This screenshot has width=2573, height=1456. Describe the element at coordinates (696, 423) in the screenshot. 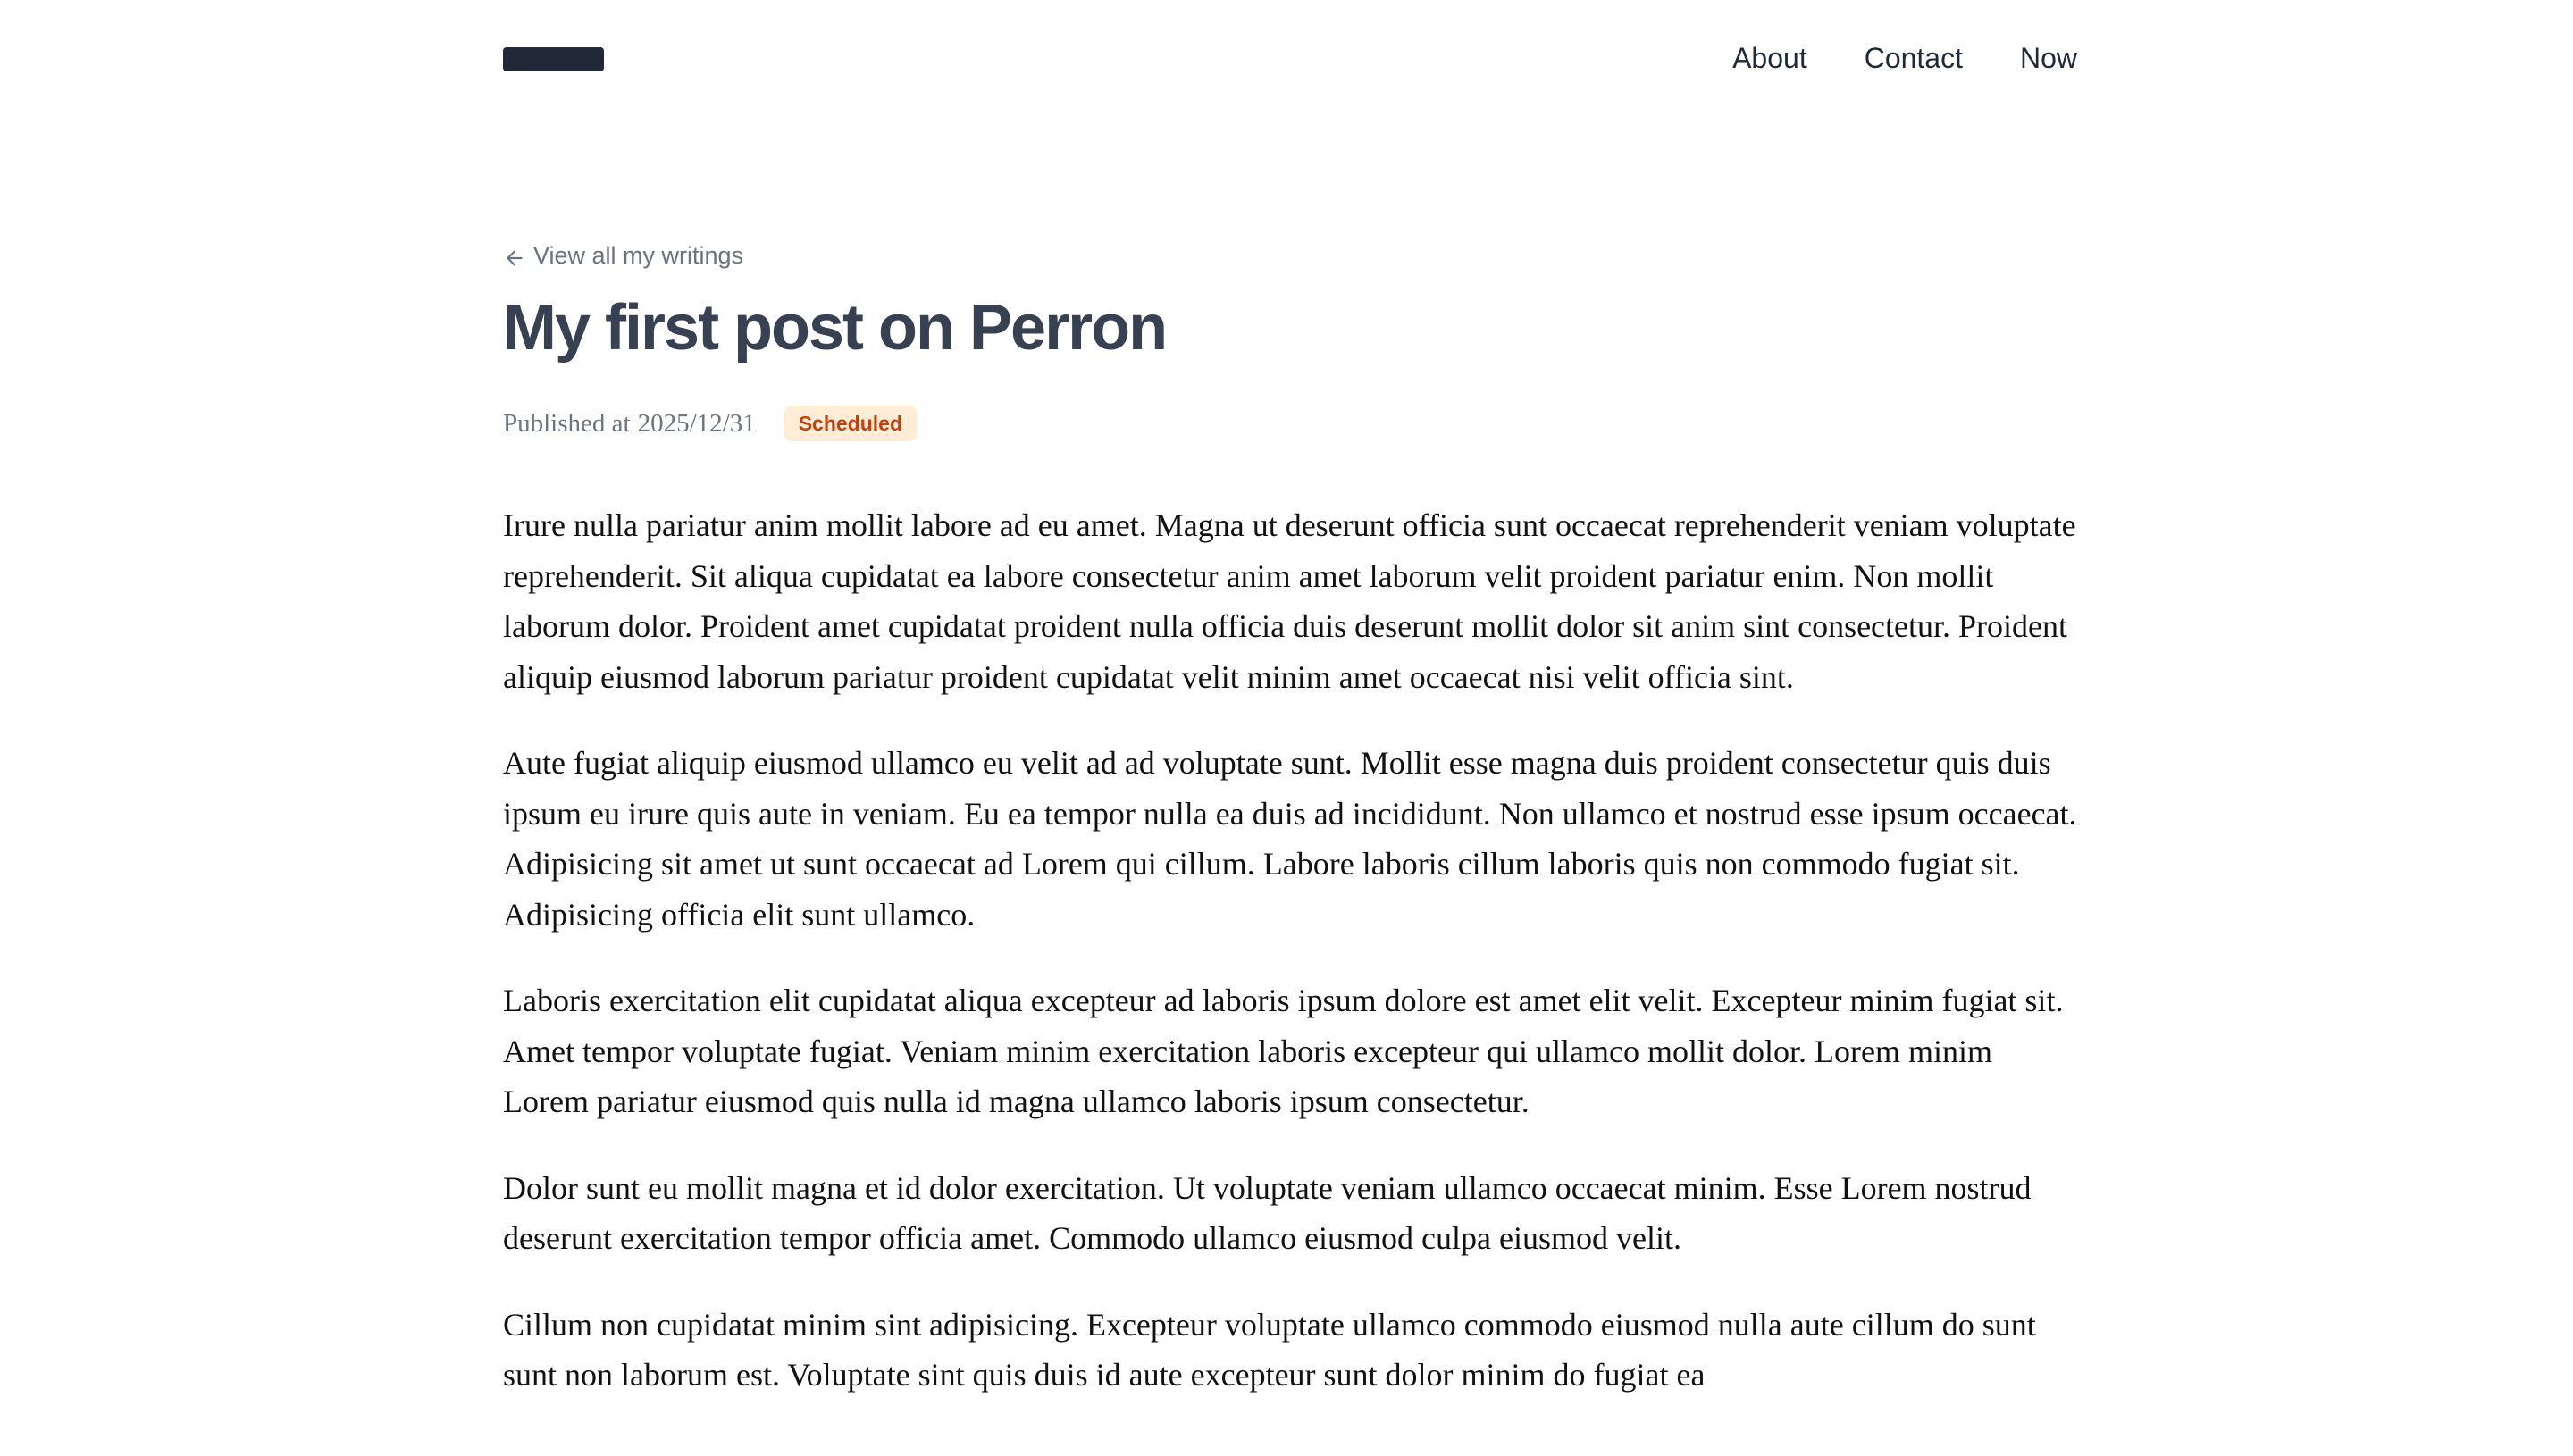

I see `published-date: 2025/12/31` at that location.